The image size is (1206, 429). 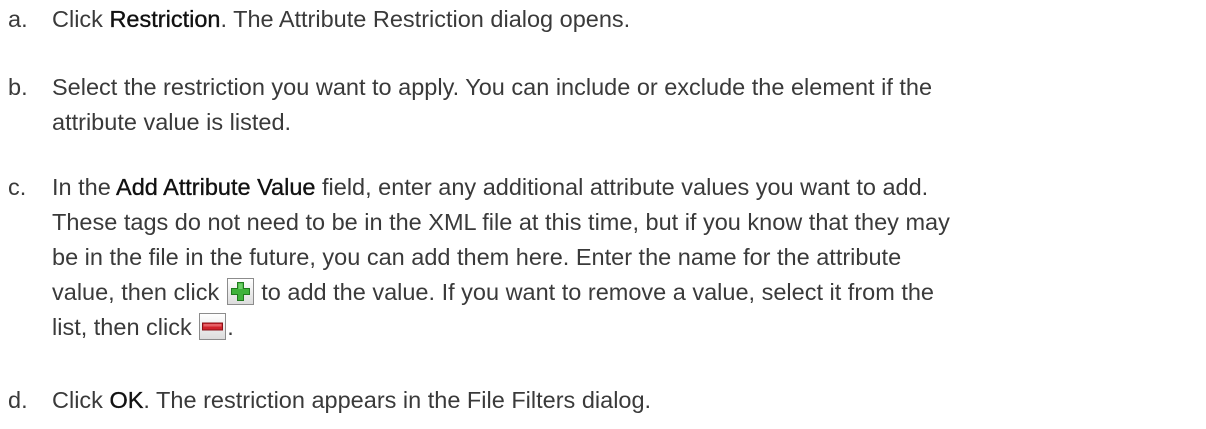 I want to click on step-marker: d., so click(x=18, y=400).